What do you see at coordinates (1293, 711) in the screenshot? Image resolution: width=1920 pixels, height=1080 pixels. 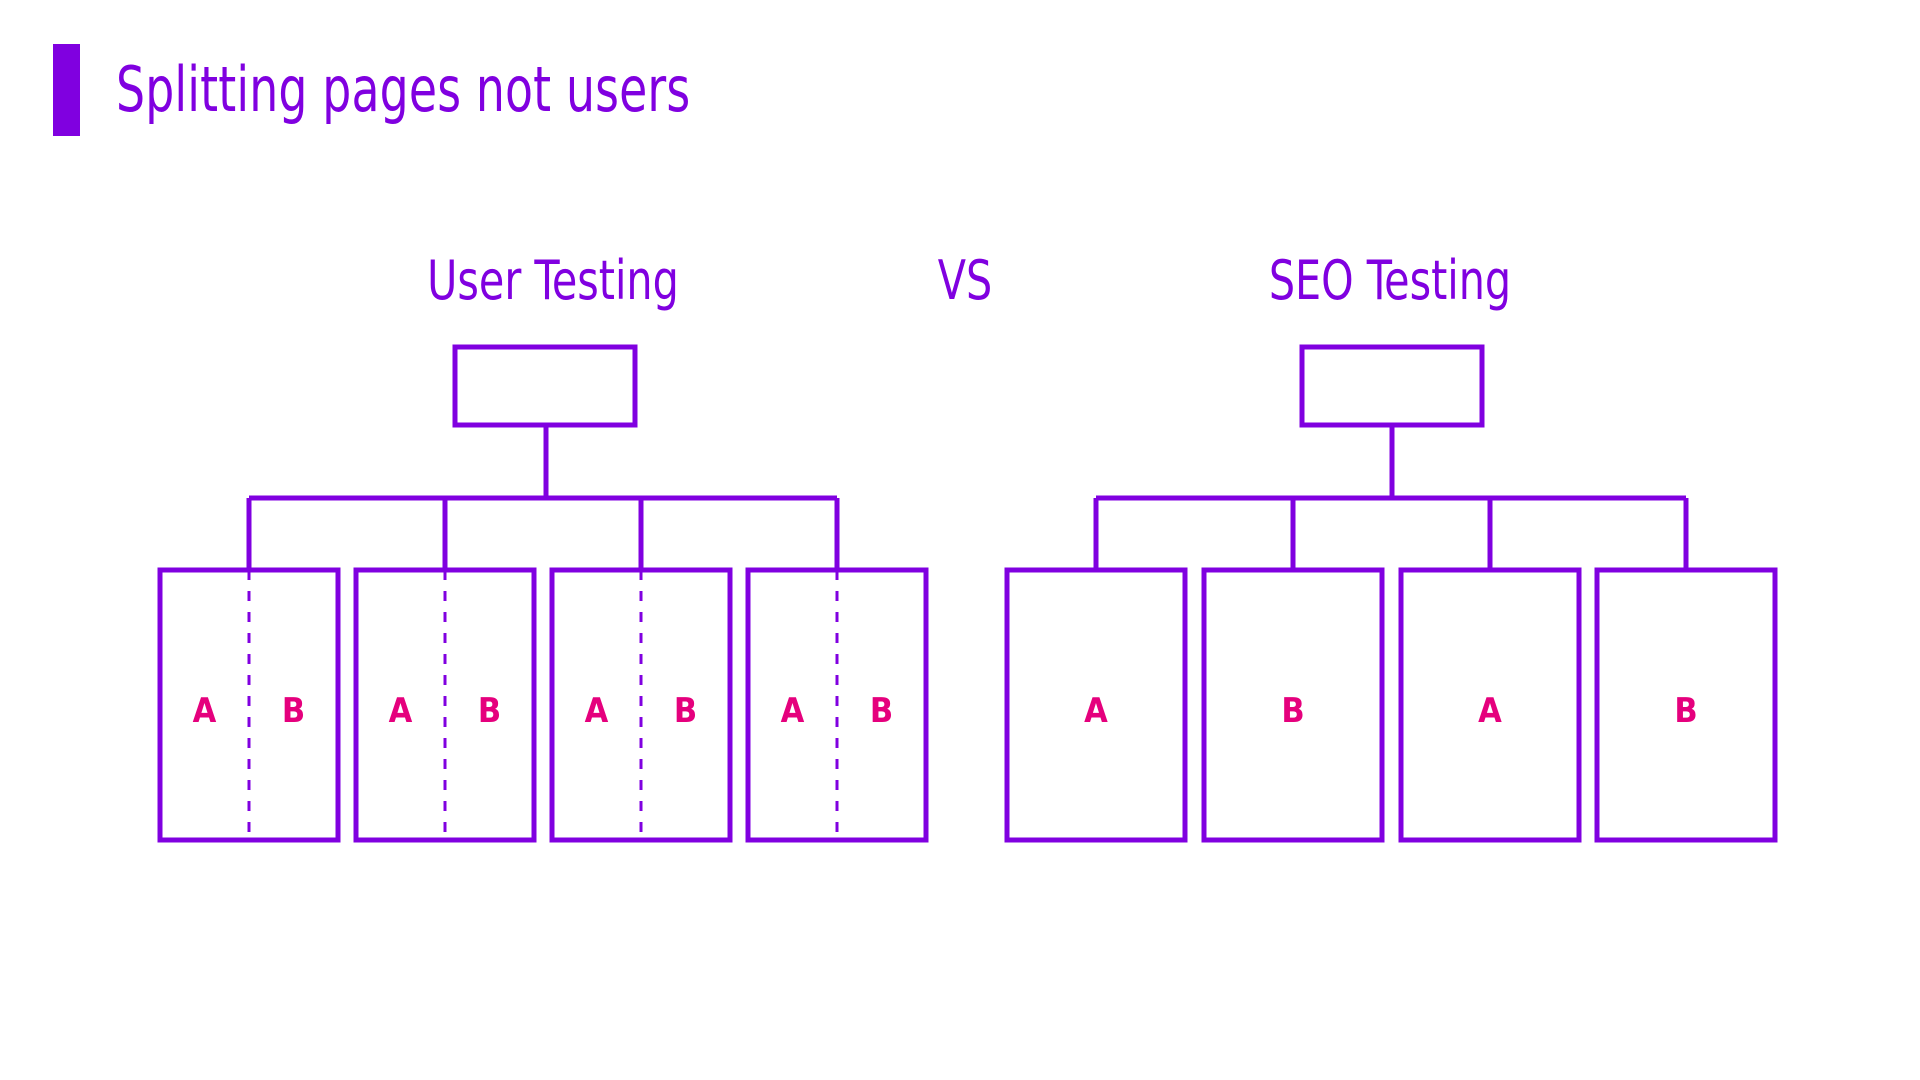 I see `seo-testing-page-2-label: B` at bounding box center [1293, 711].